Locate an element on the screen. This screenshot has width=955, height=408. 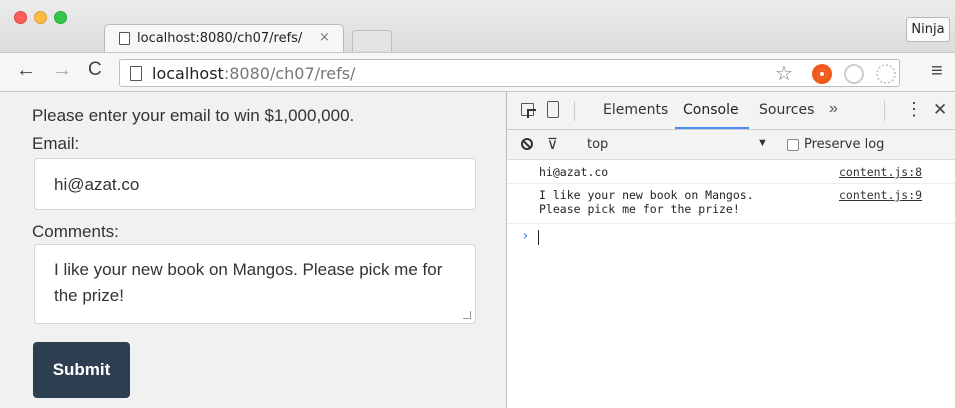
browser-tab: localhost:8080/ch07/refs/ × is located at coordinates (224, 38).